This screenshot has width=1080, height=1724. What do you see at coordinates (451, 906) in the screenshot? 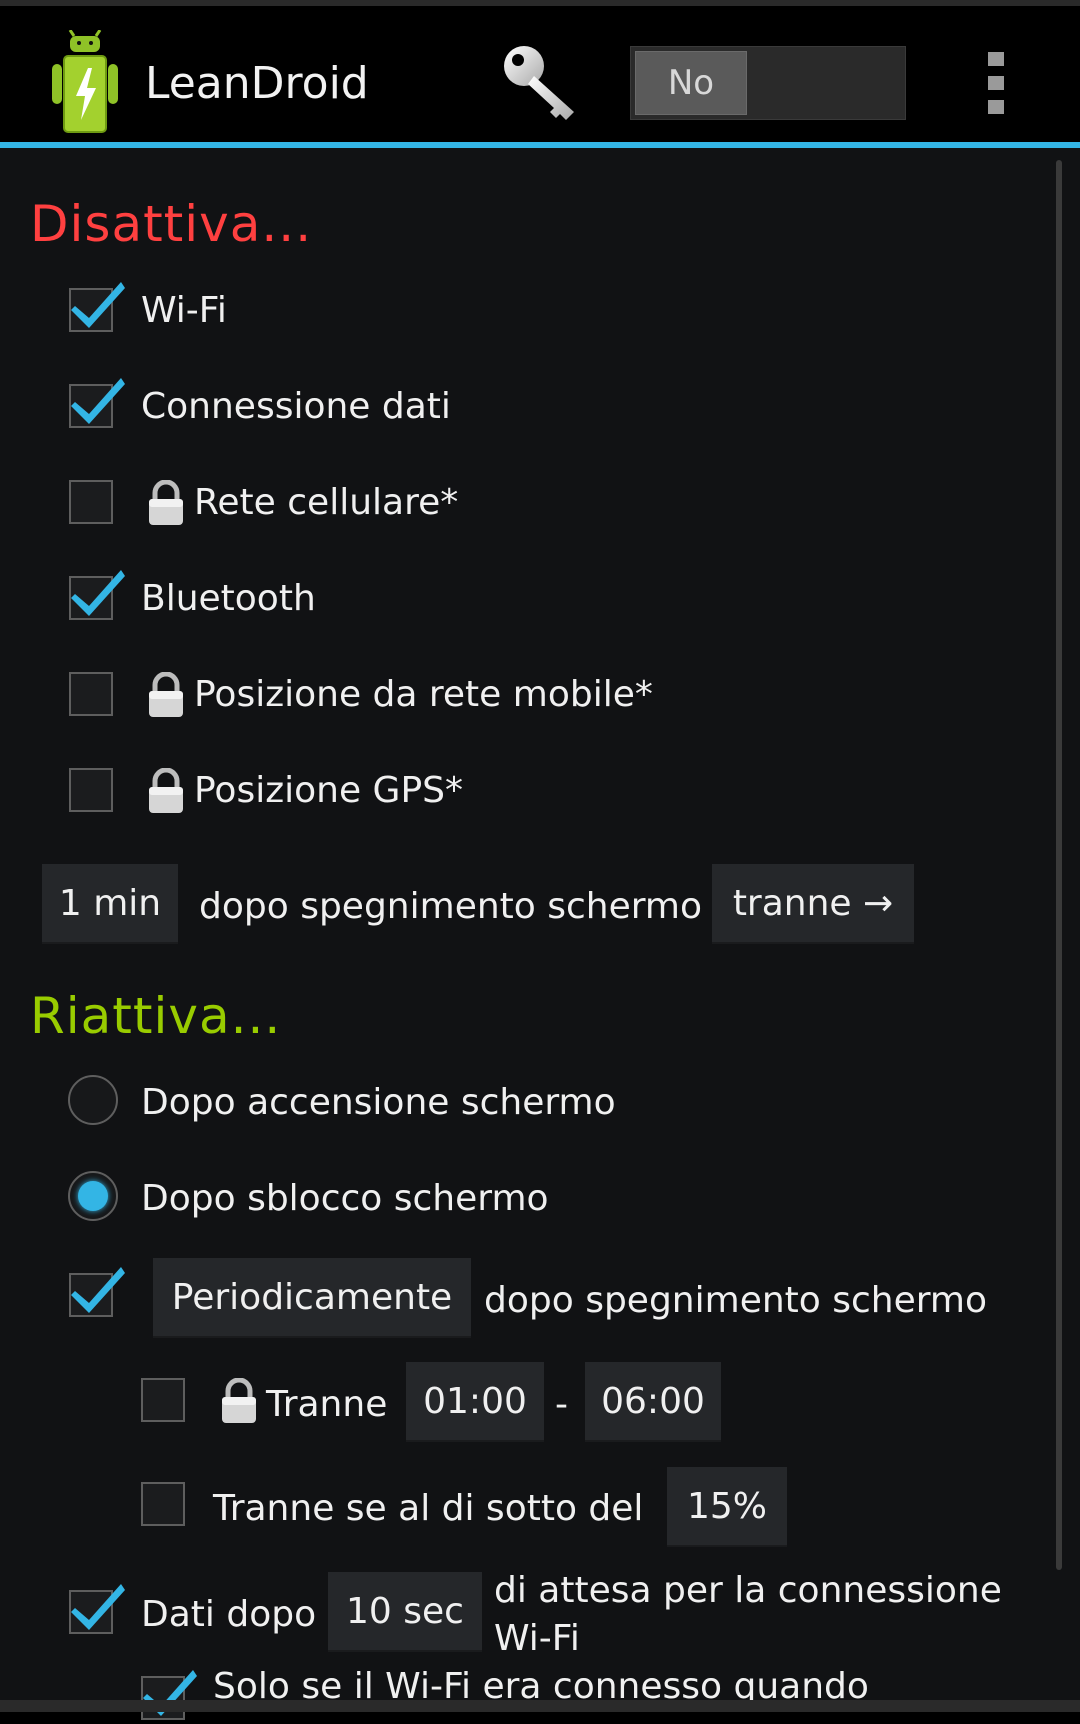
I see `disable-delay-text: dopo spegnimento schermo` at bounding box center [451, 906].